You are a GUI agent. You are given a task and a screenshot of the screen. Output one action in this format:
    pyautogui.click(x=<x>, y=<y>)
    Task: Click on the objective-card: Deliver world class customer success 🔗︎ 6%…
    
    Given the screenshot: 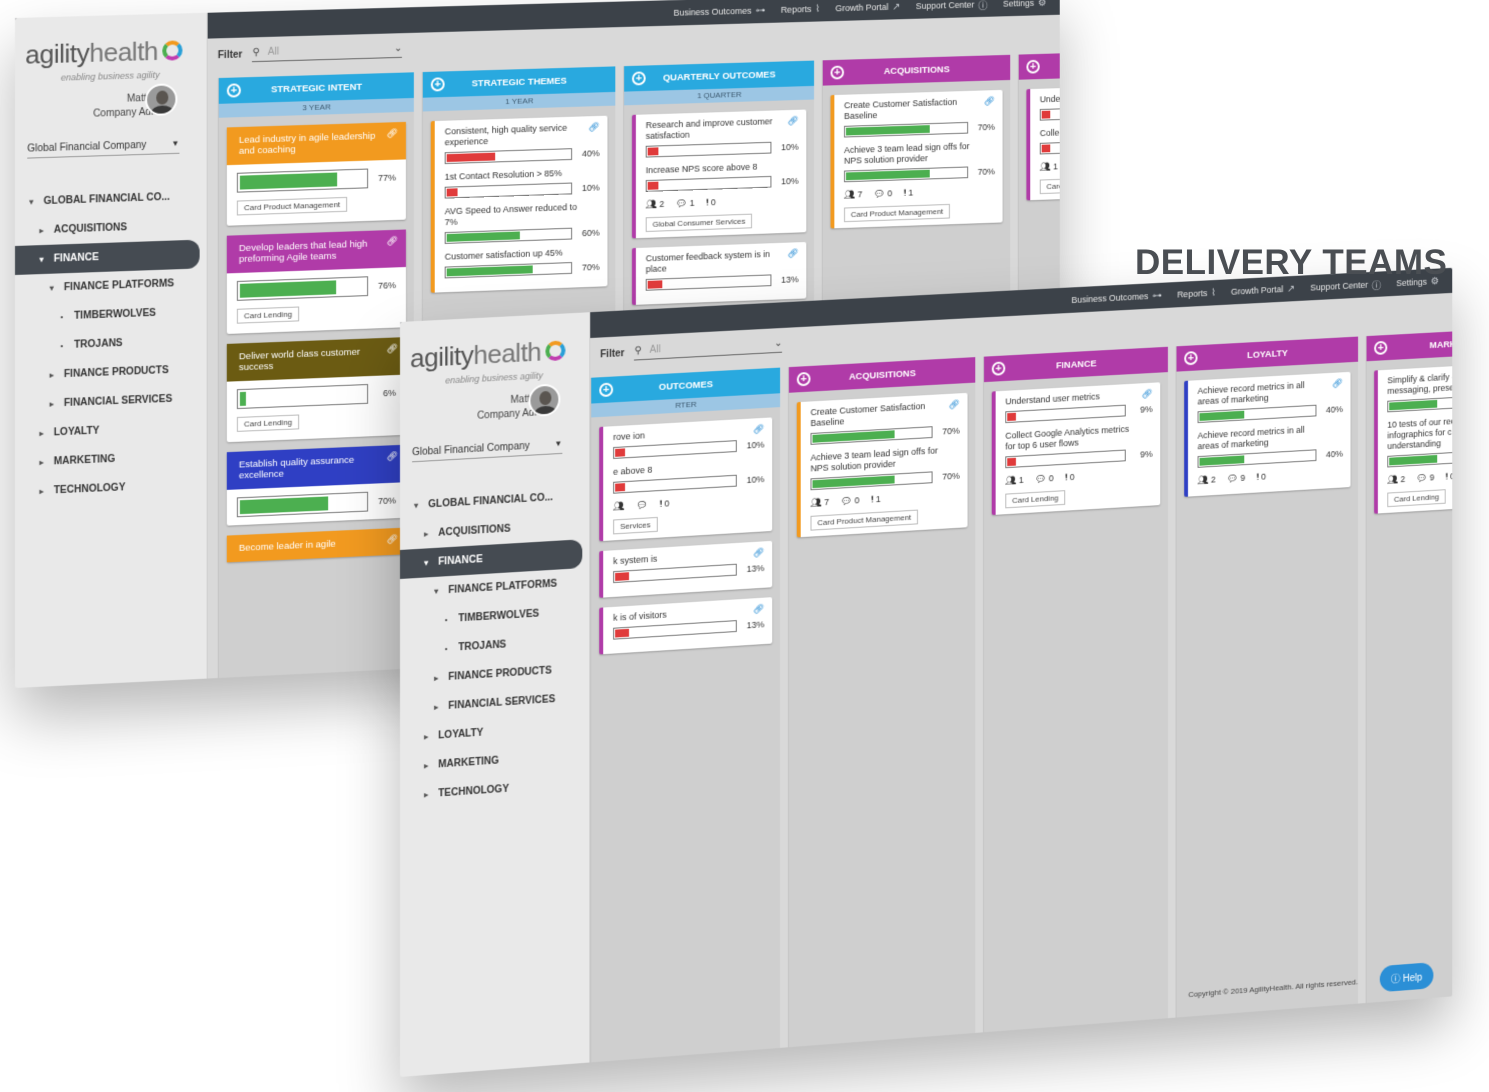 What is the action you would take?
    pyautogui.click(x=316, y=390)
    